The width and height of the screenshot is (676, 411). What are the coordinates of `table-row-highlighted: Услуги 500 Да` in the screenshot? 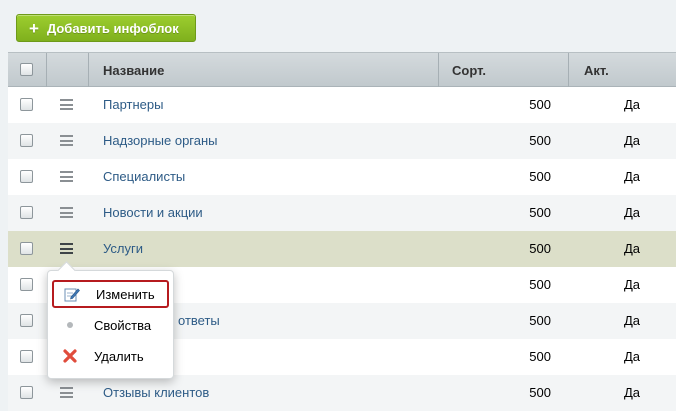 It's located at (342, 249).